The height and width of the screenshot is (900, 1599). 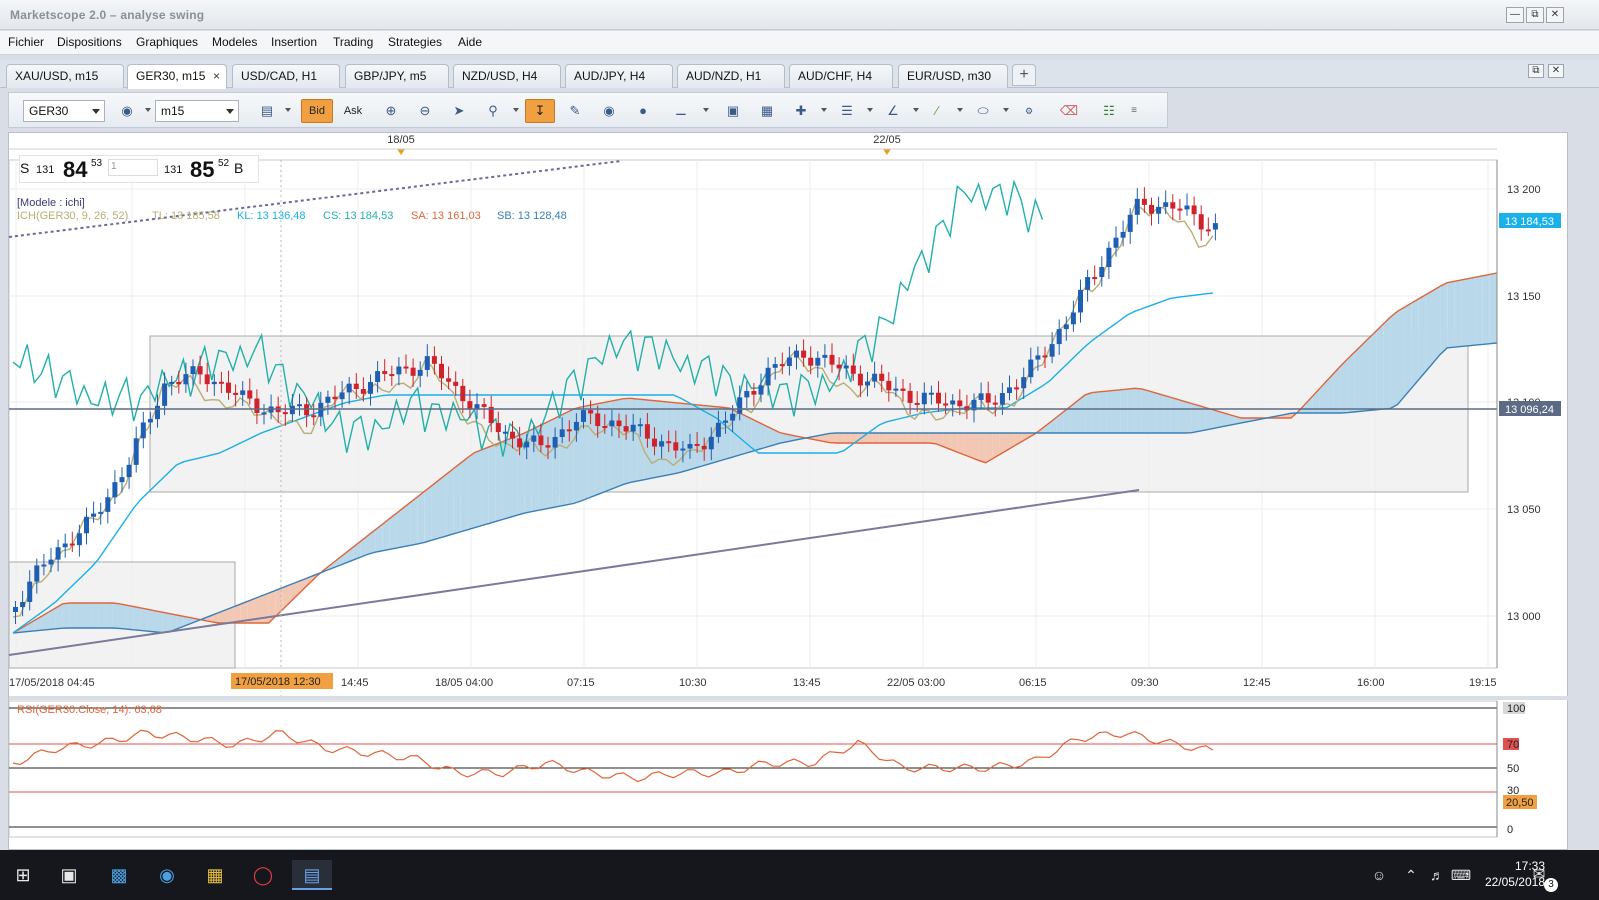 What do you see at coordinates (215, 875) in the screenshot?
I see `file-explorer-icon: ▦` at bounding box center [215, 875].